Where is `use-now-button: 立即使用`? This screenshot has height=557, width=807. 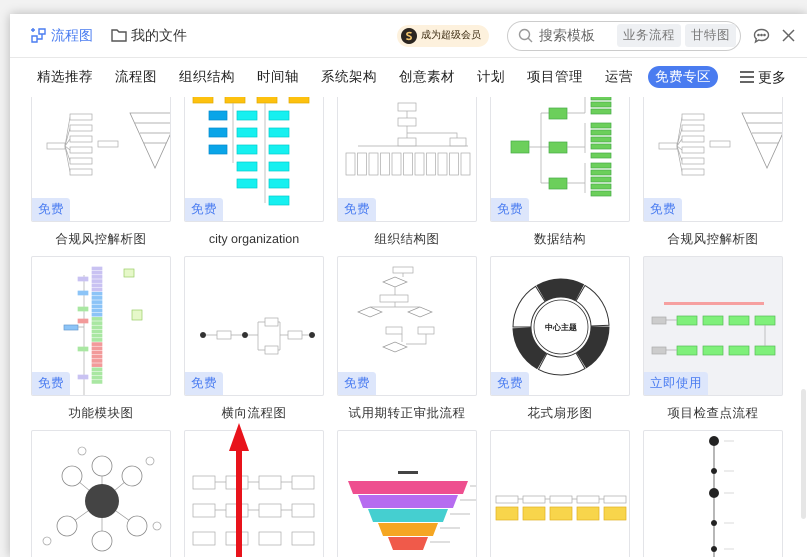
use-now-button: 立即使用 is located at coordinates (676, 383).